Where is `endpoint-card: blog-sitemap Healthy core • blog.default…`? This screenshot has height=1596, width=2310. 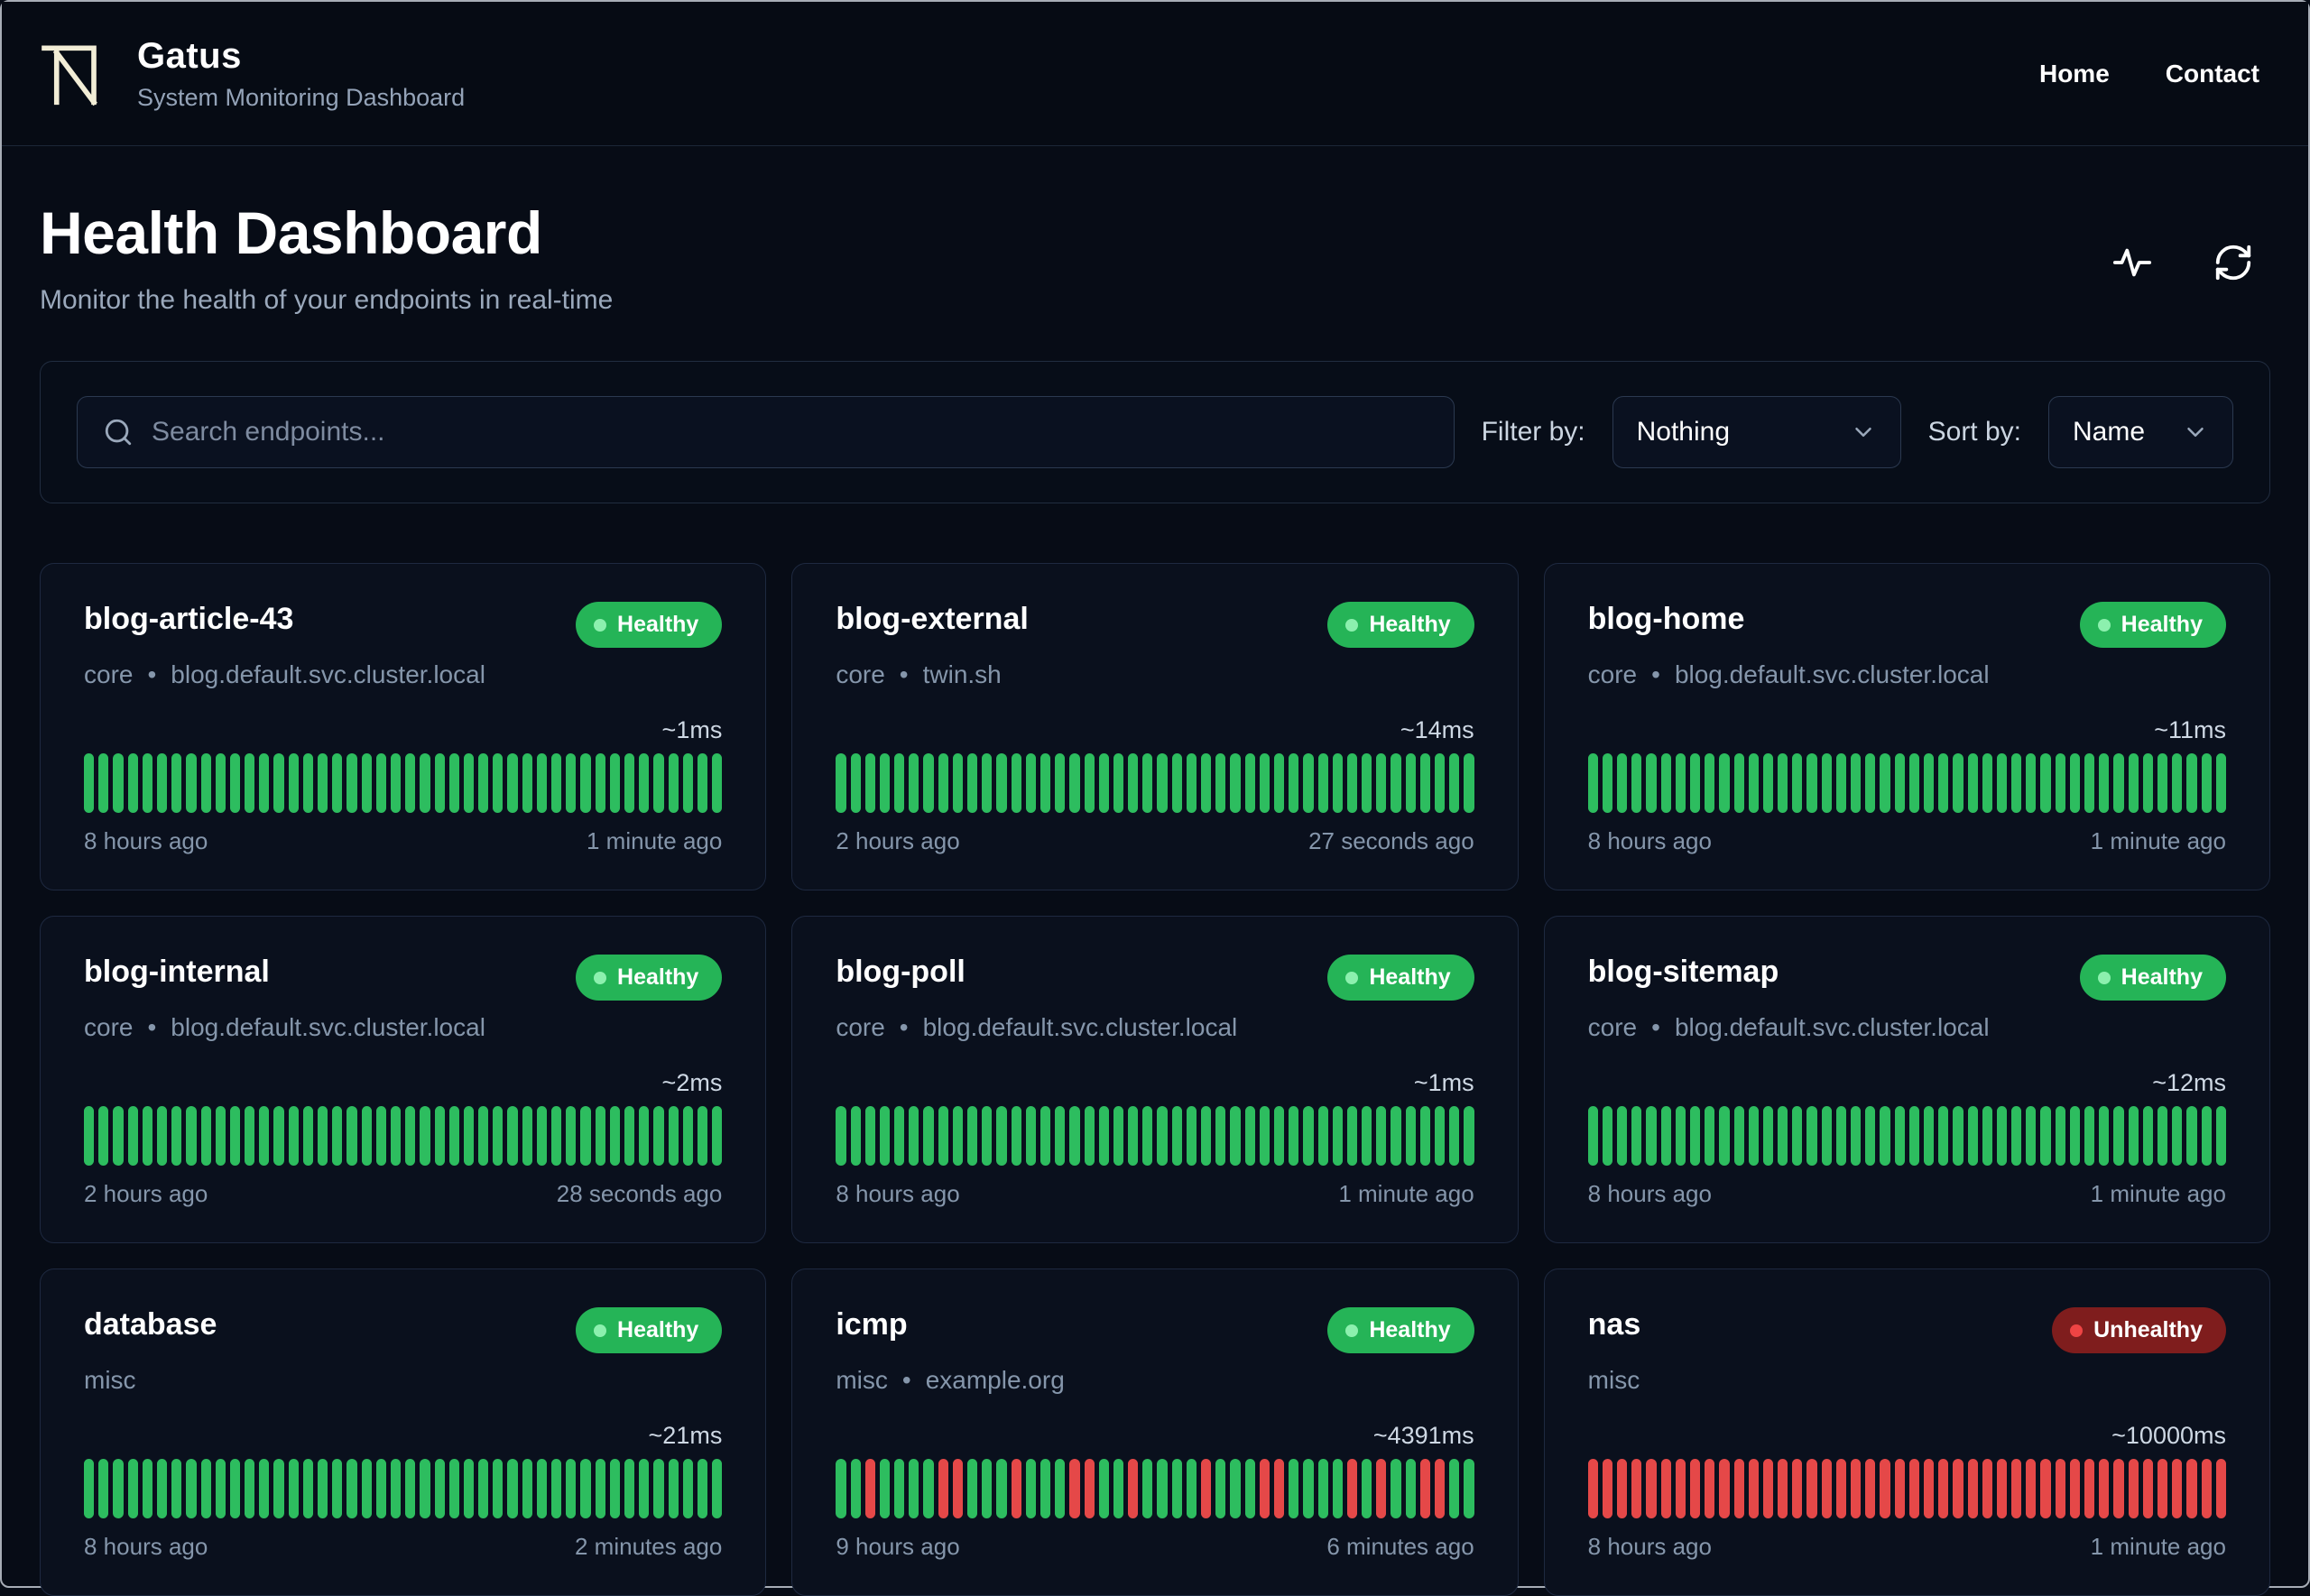
endpoint-card: blog-sitemap Healthy core • blog.default… is located at coordinates (1906, 1079).